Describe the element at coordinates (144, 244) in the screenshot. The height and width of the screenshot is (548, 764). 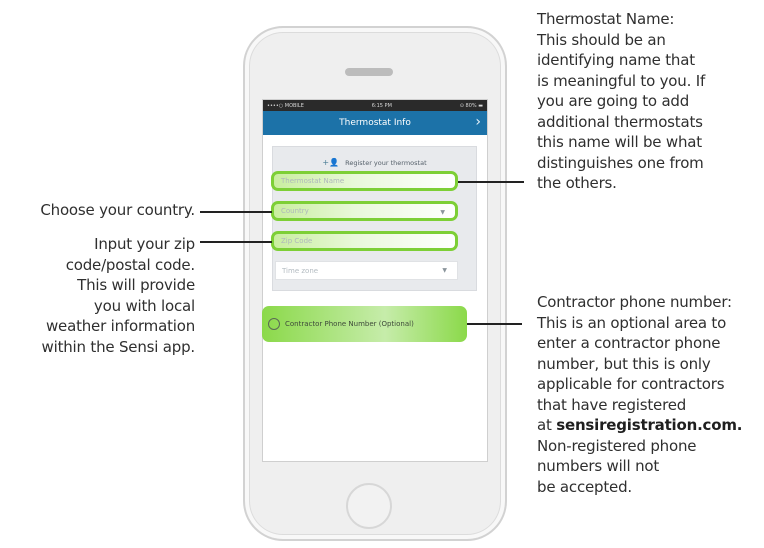
I see `annotation-zip-line: Input your zip` at that location.